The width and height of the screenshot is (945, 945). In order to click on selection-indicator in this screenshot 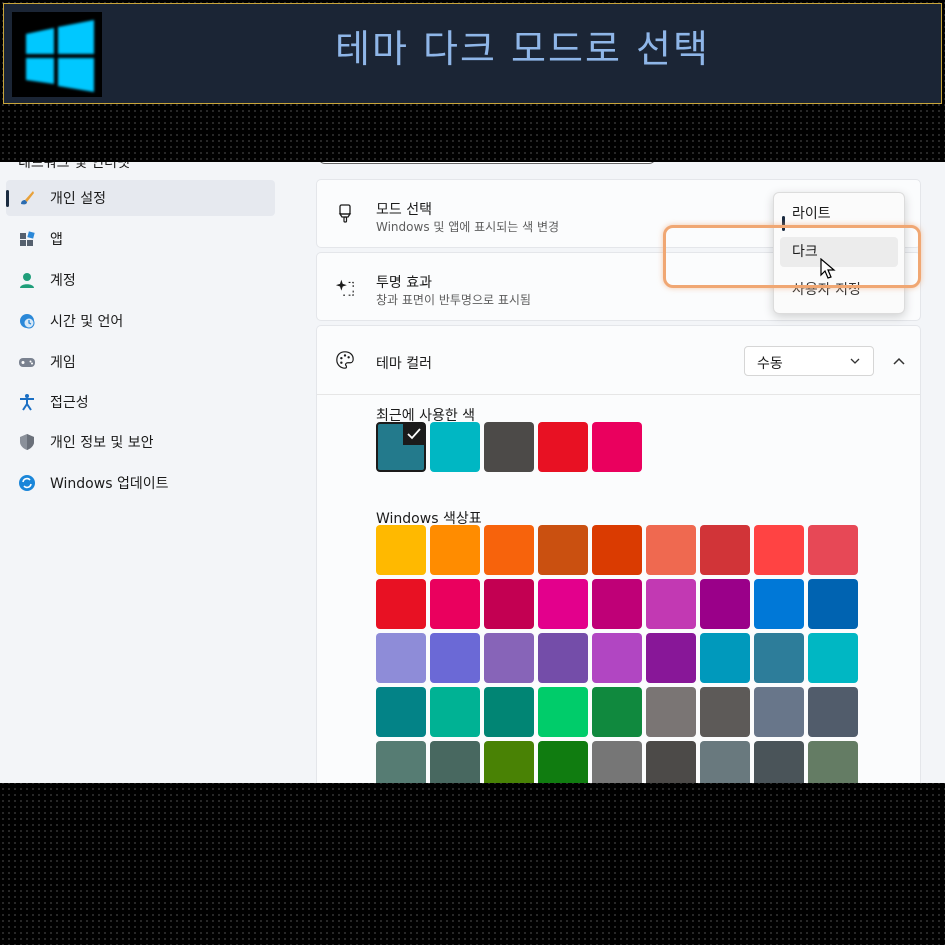, I will do `click(7, 198)`.